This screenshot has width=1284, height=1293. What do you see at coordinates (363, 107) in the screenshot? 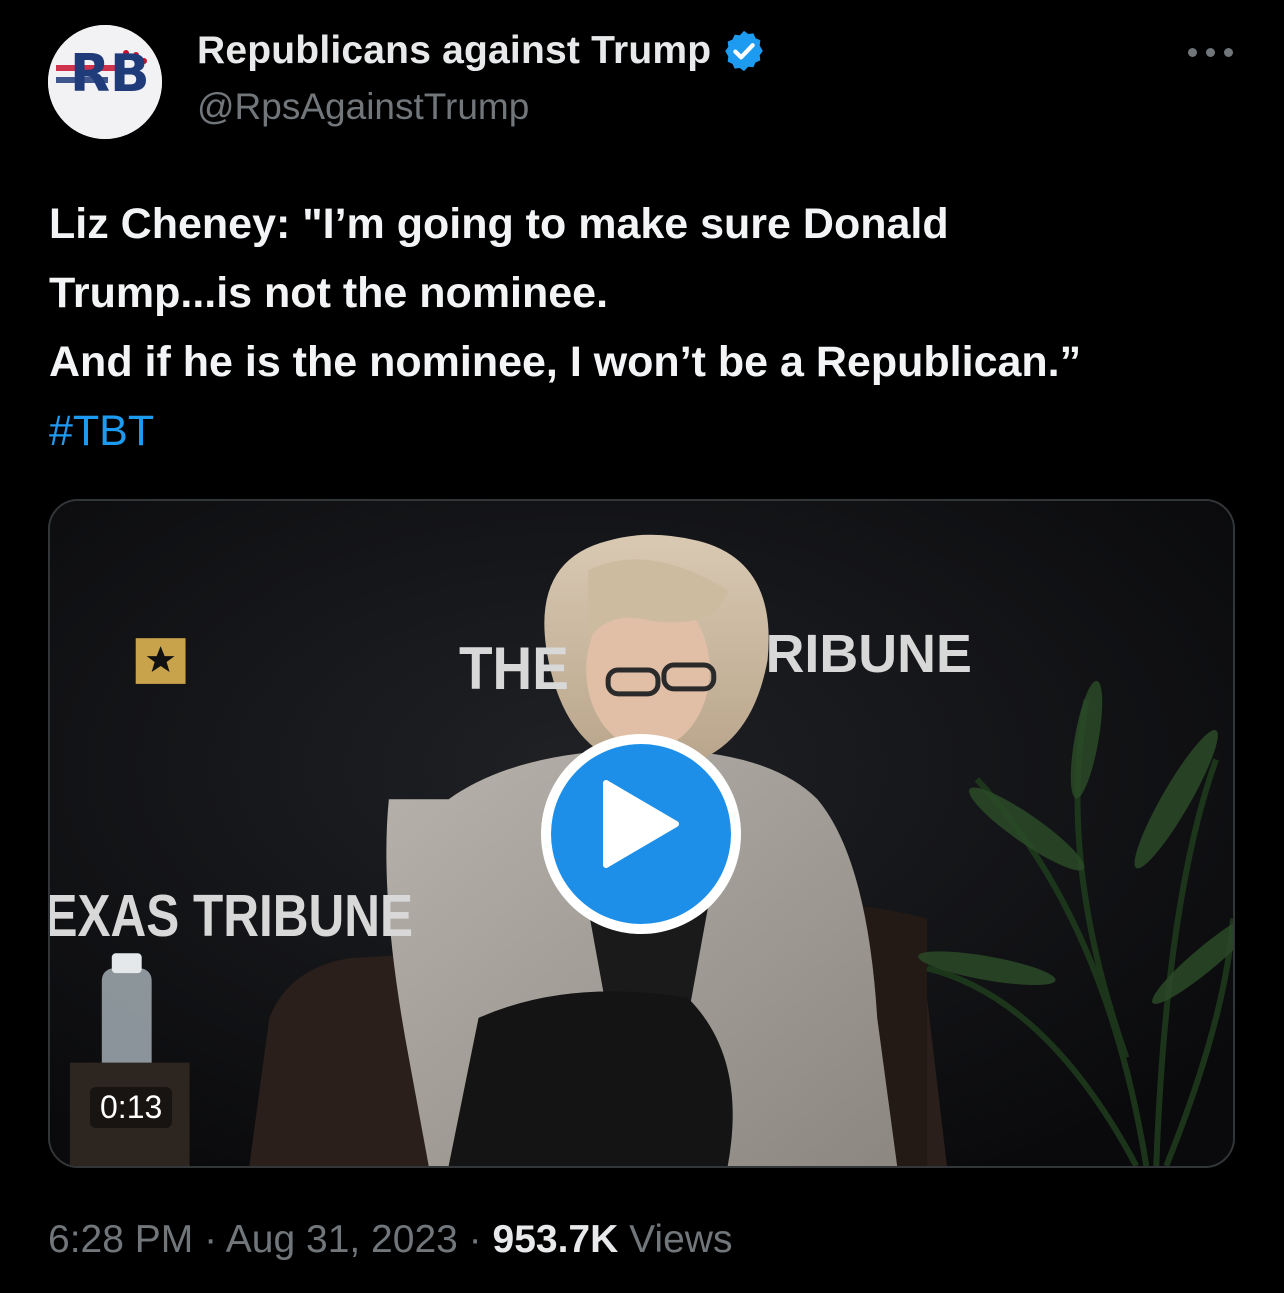
I see `author-handle: @RpsAgainstTrump` at bounding box center [363, 107].